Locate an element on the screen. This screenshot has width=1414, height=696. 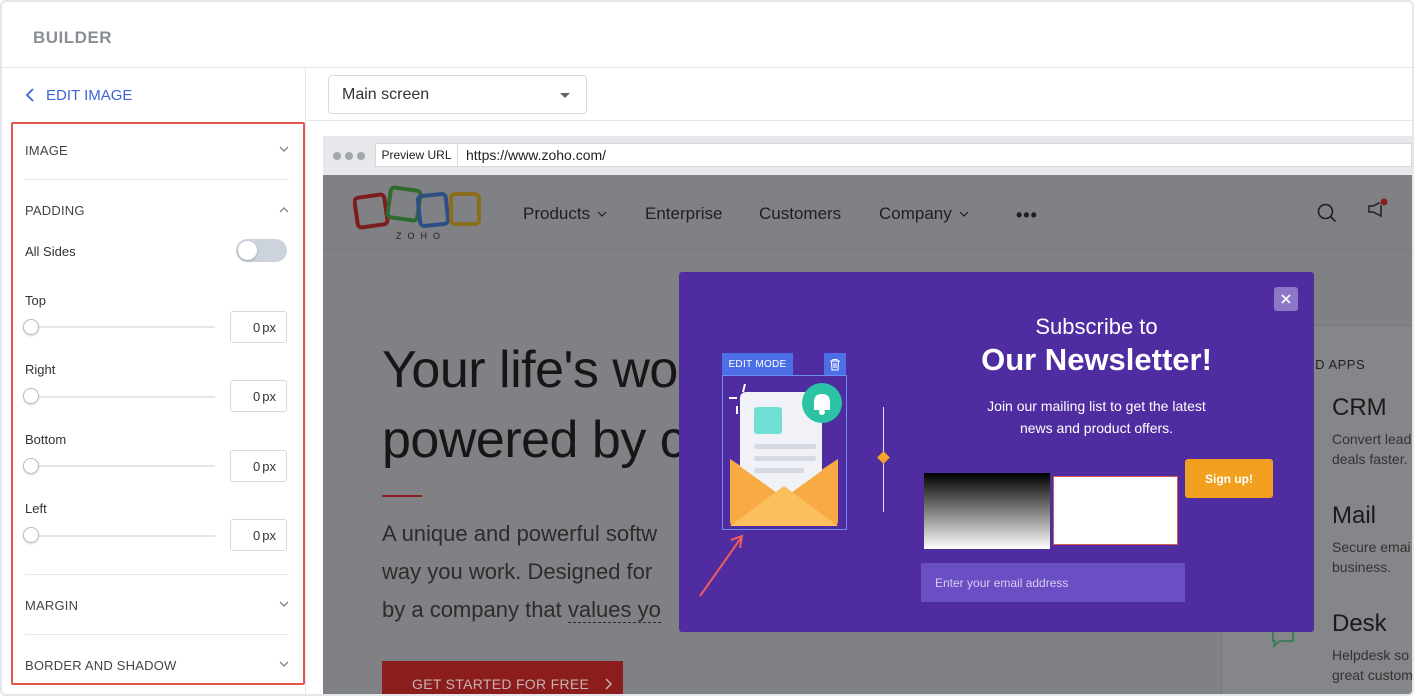
preview-url-input: https://www.zoho.com/ is located at coordinates (934, 155).